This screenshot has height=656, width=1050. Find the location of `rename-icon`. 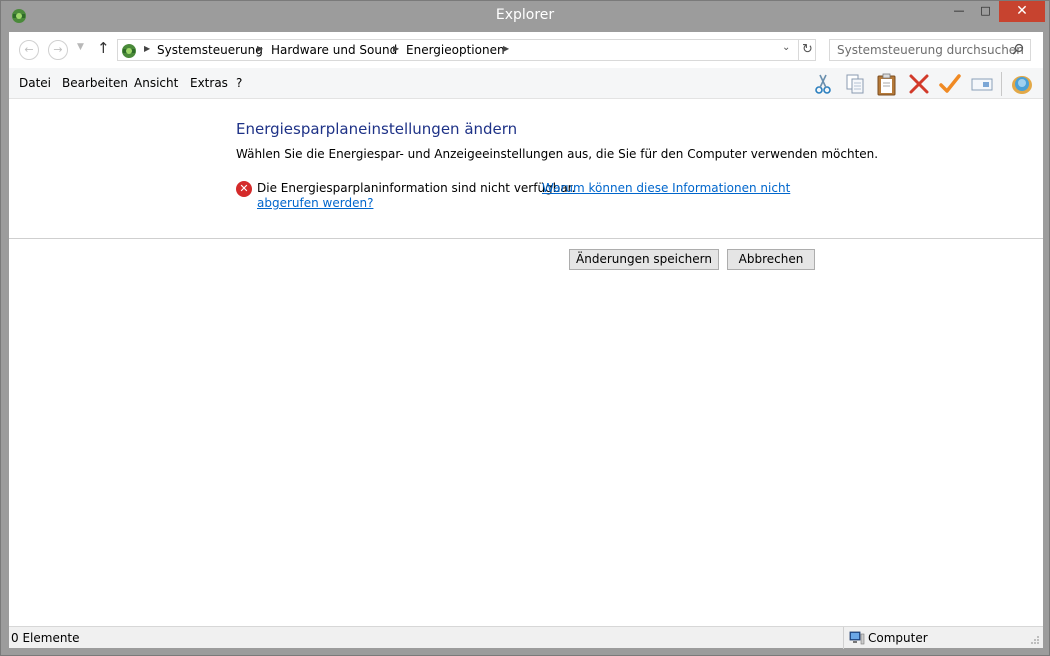

rename-icon is located at coordinates (982, 84).